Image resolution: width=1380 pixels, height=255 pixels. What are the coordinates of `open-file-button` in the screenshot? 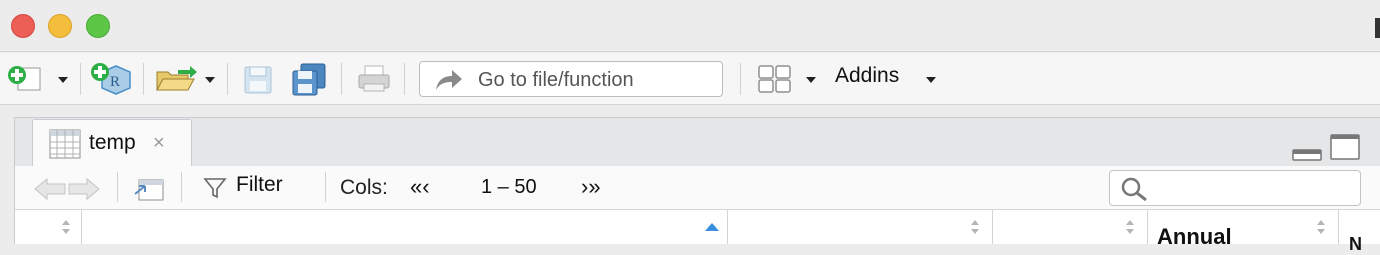 It's located at (176, 79).